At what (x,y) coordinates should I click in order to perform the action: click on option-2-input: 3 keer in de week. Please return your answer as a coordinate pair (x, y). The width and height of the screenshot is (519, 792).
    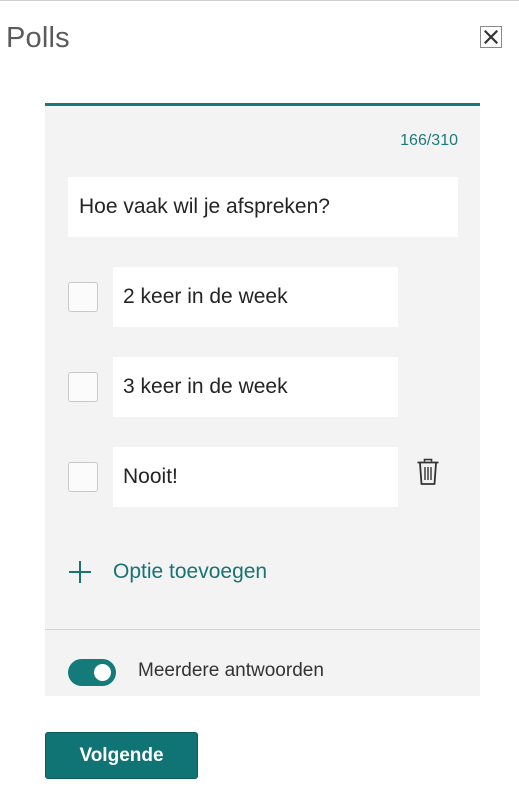
    Looking at the image, I should click on (255, 387).